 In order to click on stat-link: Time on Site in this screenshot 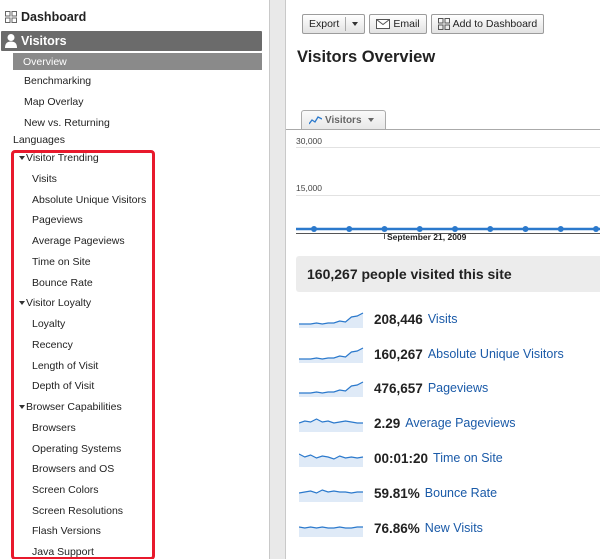, I will do `click(468, 458)`.